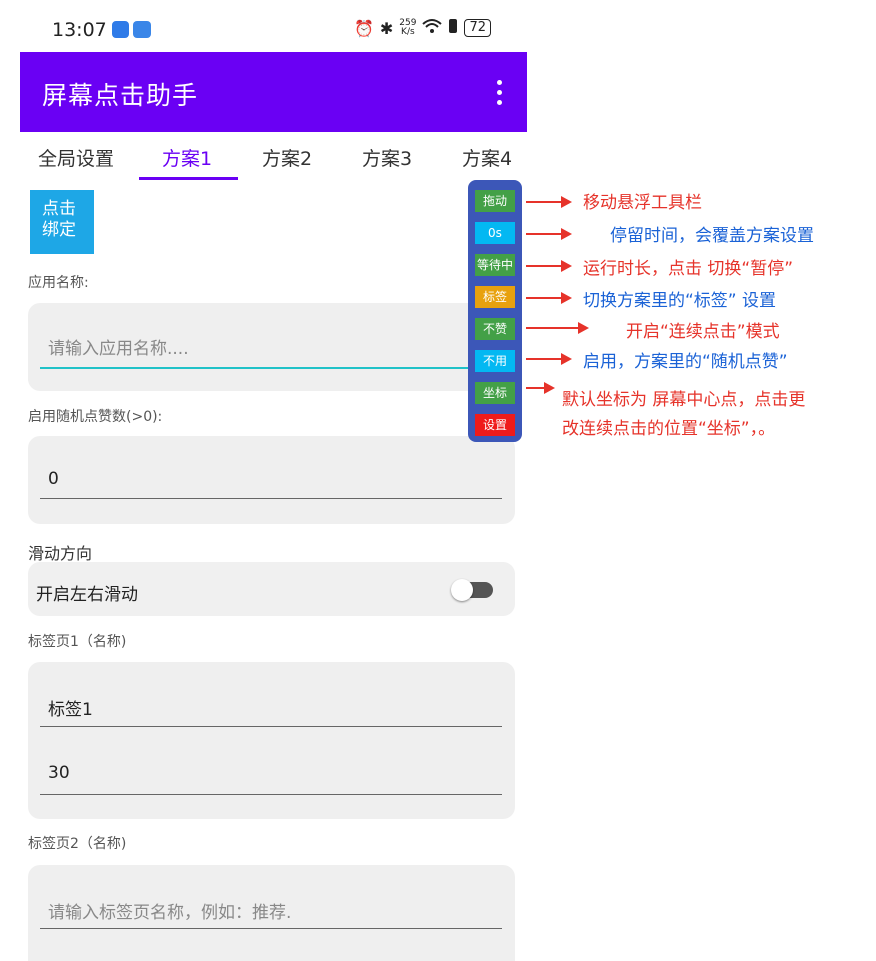 The width and height of the screenshot is (876, 961). I want to click on tab-page2-underline, so click(271, 928).